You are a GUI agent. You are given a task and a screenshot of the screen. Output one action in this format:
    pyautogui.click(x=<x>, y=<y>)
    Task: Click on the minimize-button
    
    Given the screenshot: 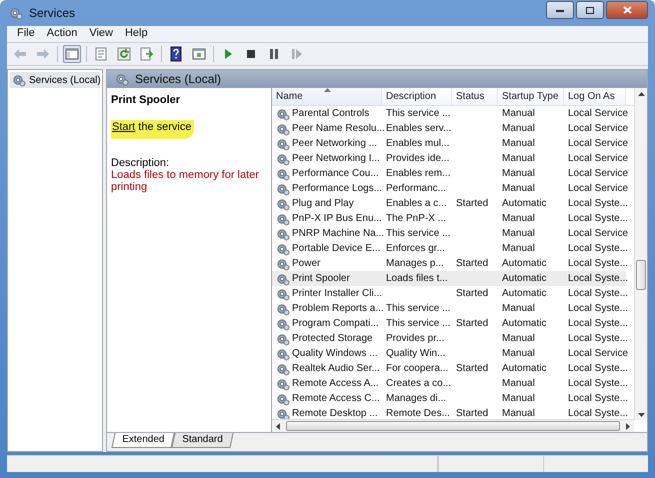 What is the action you would take?
    pyautogui.click(x=560, y=10)
    